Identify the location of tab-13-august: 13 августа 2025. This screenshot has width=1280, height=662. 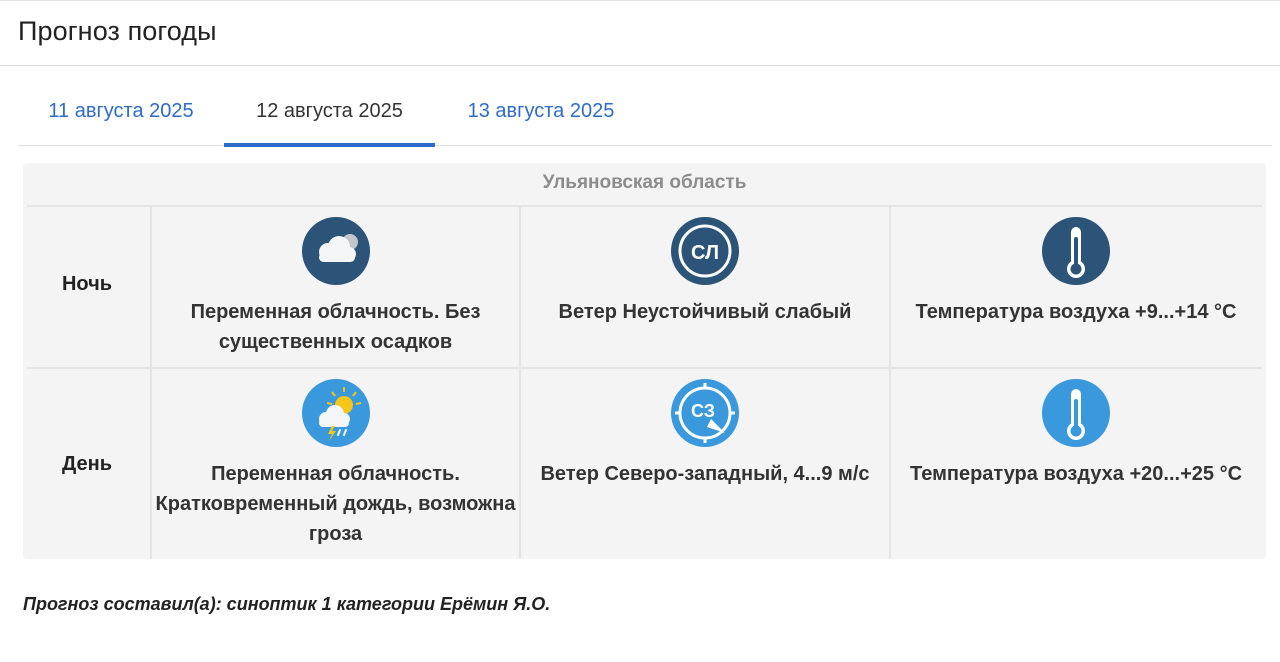
(541, 116).